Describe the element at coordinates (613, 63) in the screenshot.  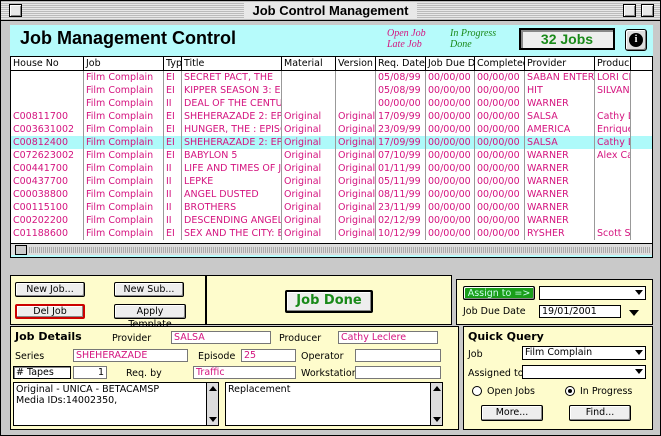
I see `column-header: Produc` at that location.